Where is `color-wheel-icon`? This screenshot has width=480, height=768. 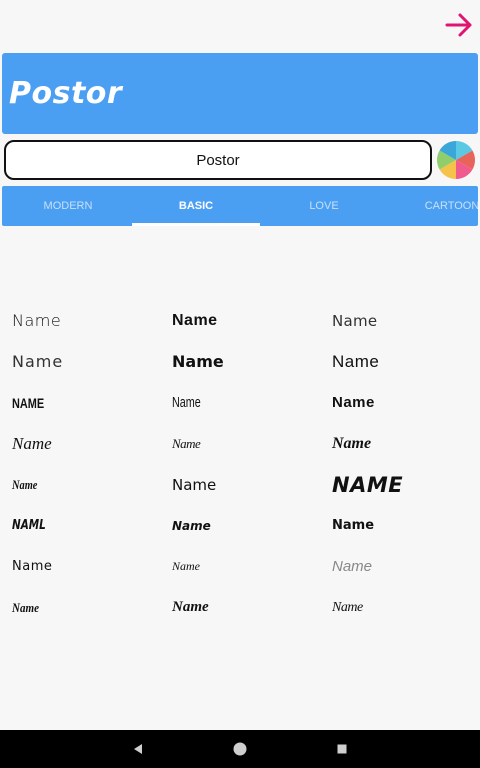
color-wheel-icon is located at coordinates (456, 160).